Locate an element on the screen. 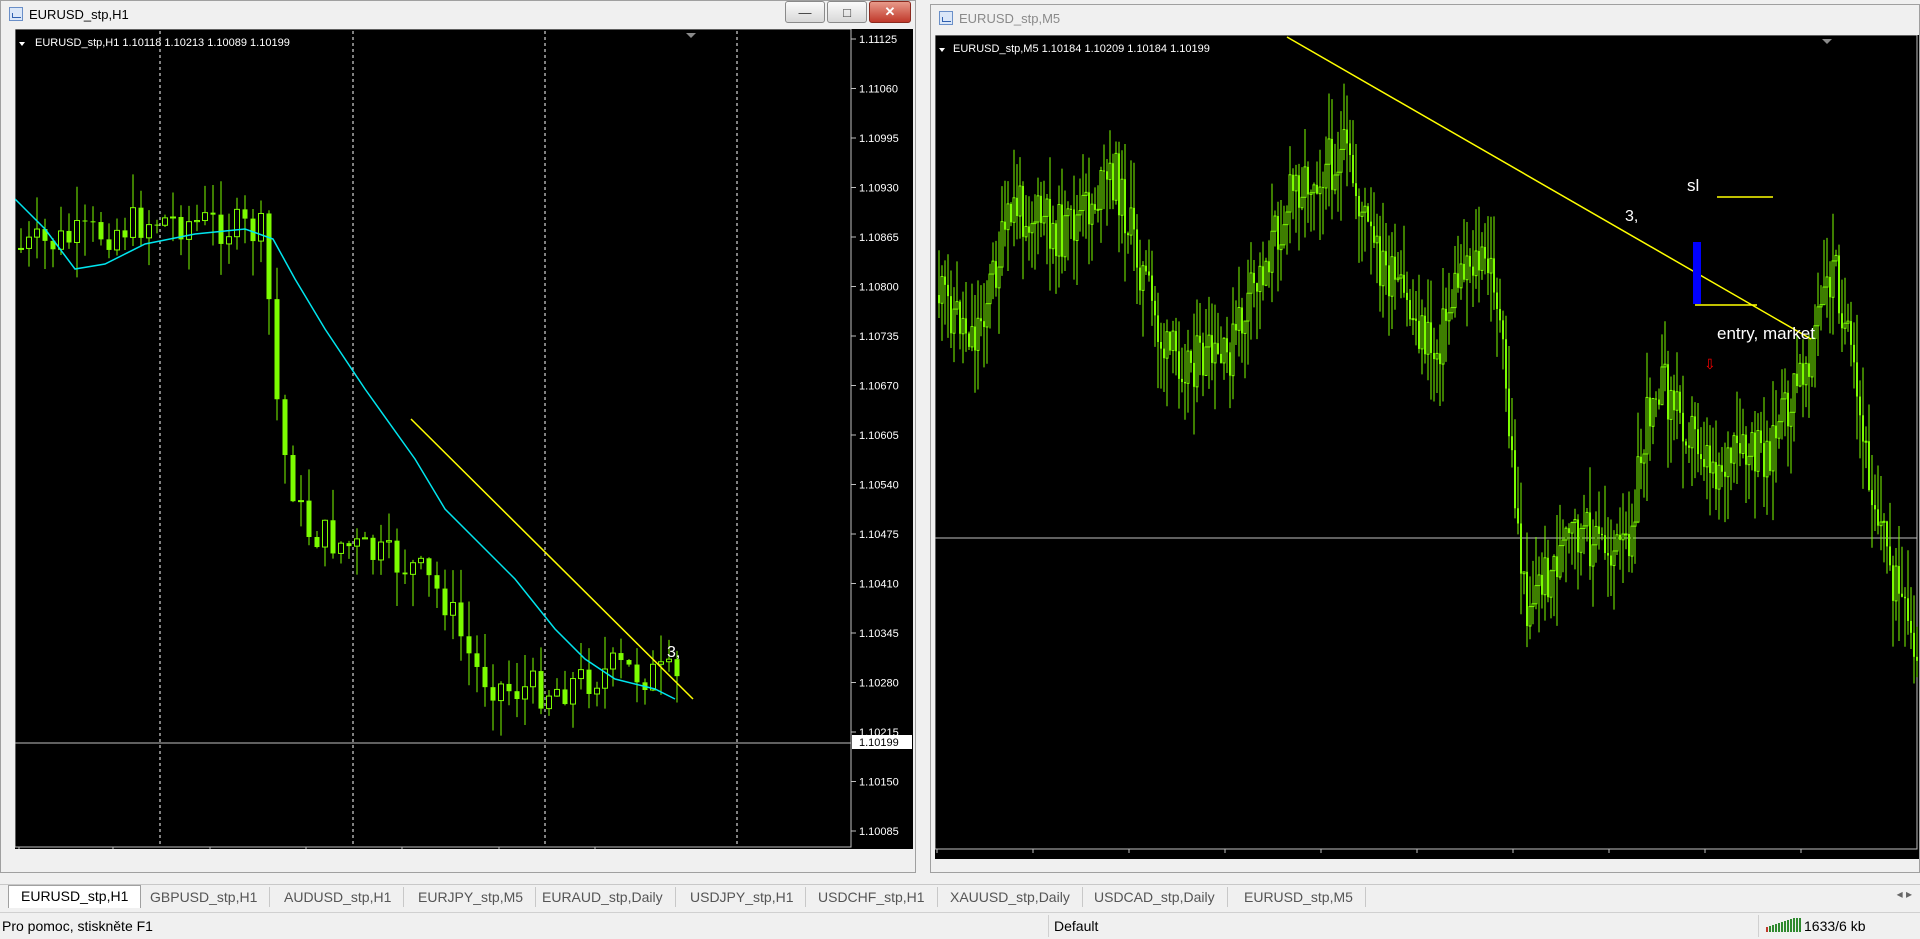 The height and width of the screenshot is (939, 1920). close-button: ✕ is located at coordinates (890, 12).